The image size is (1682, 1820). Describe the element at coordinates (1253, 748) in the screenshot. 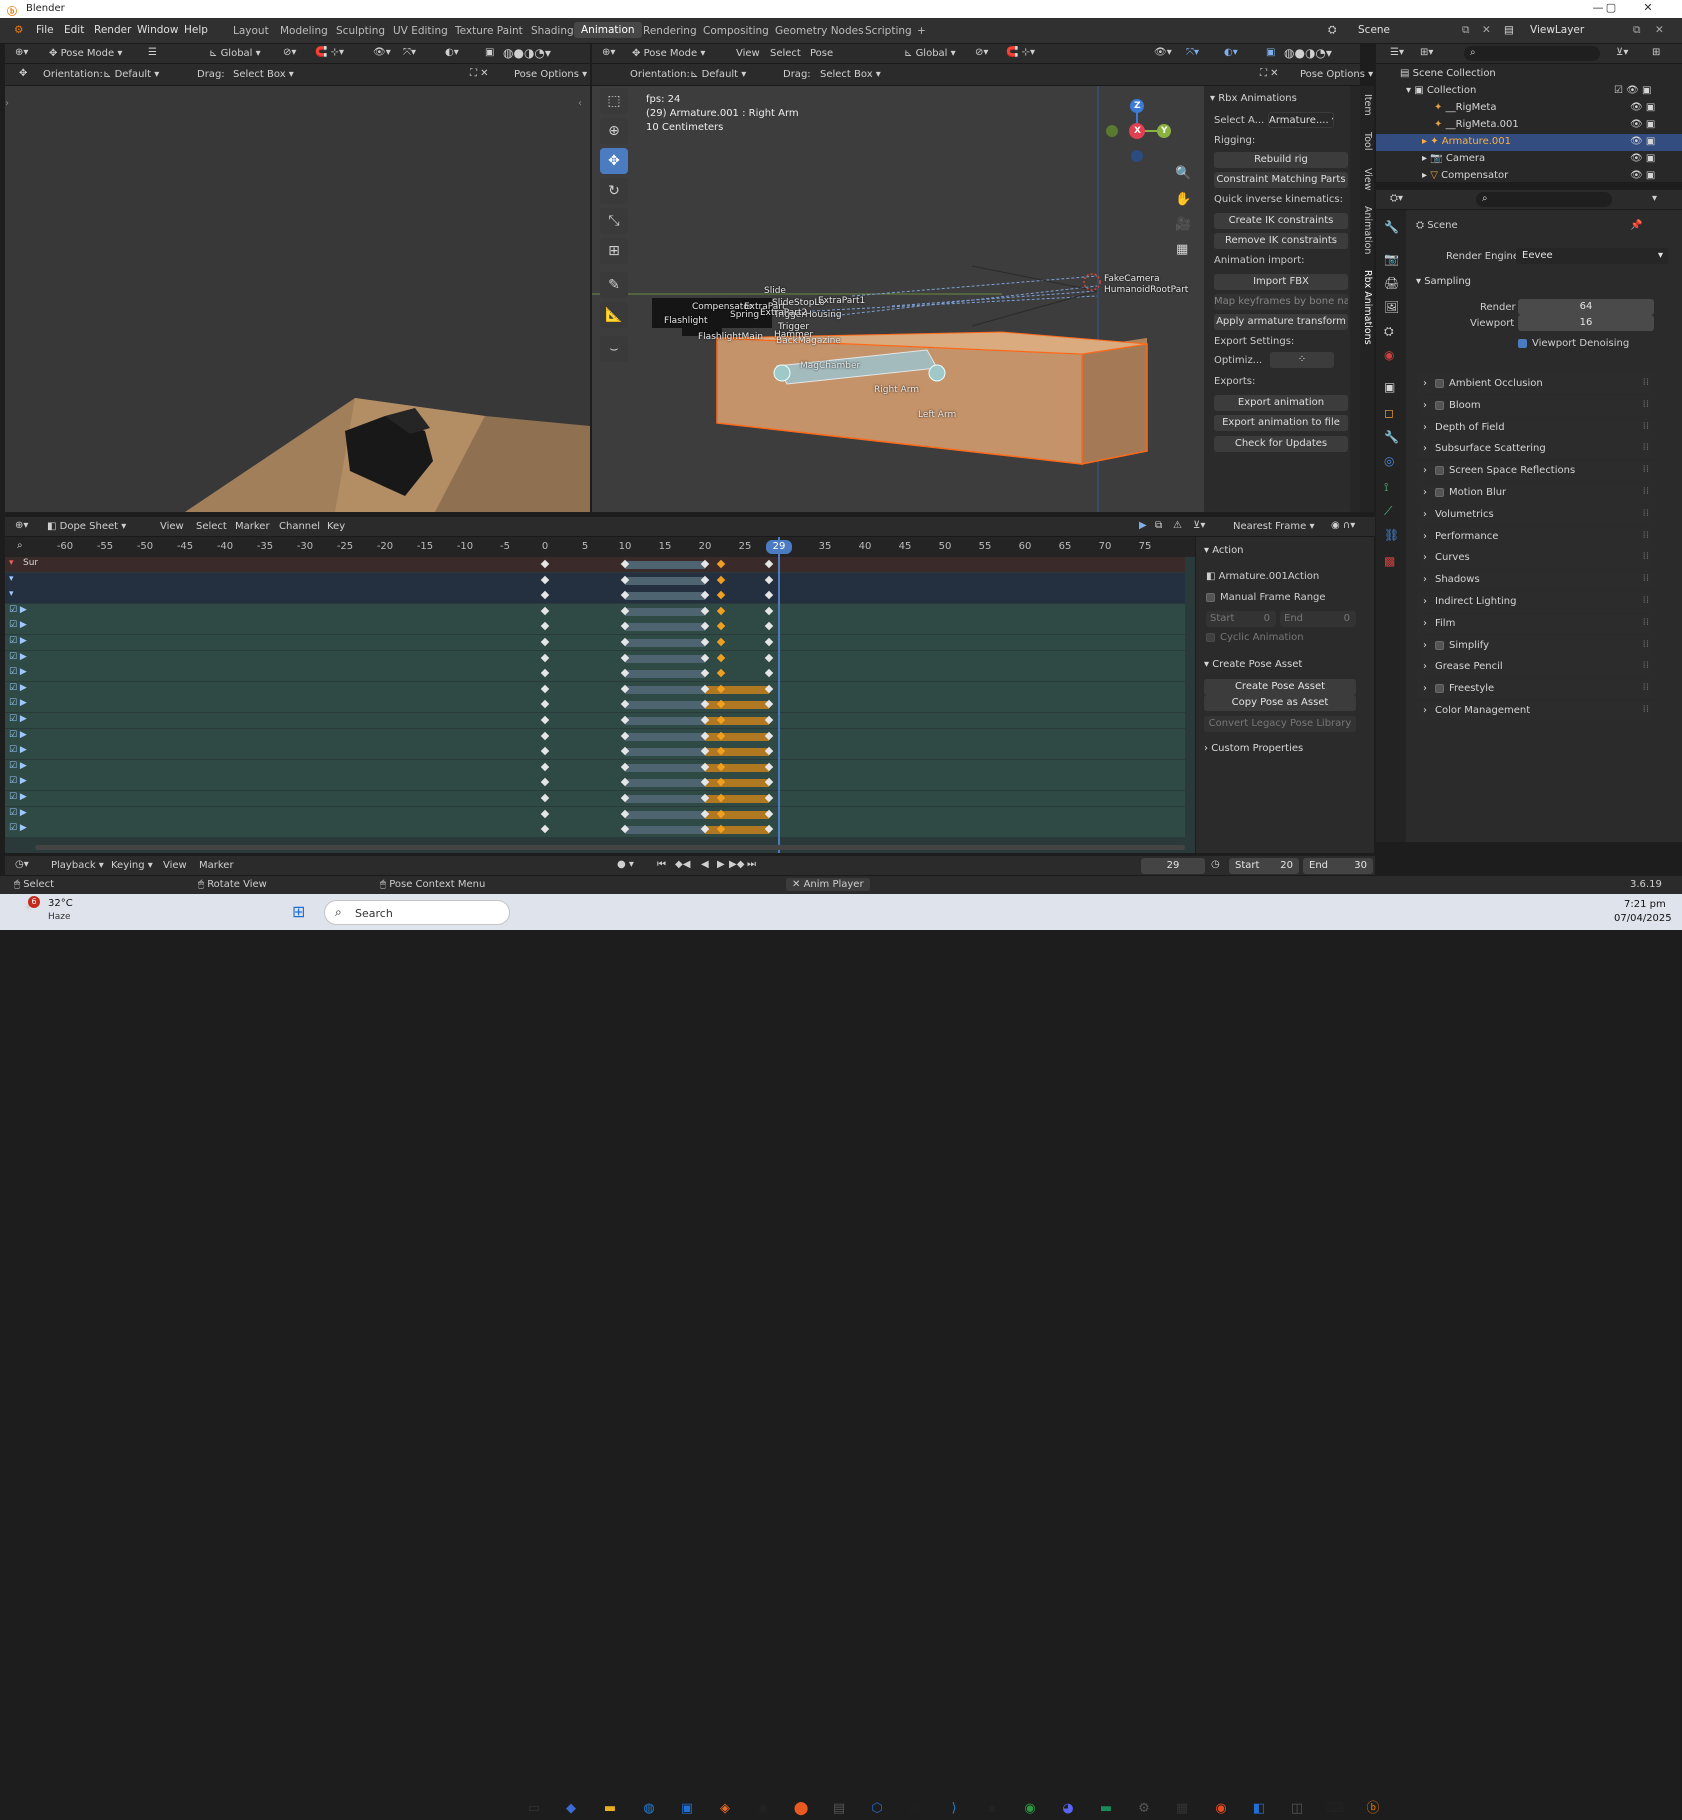

I see `custom-properties-header: › Custom Properties` at that location.